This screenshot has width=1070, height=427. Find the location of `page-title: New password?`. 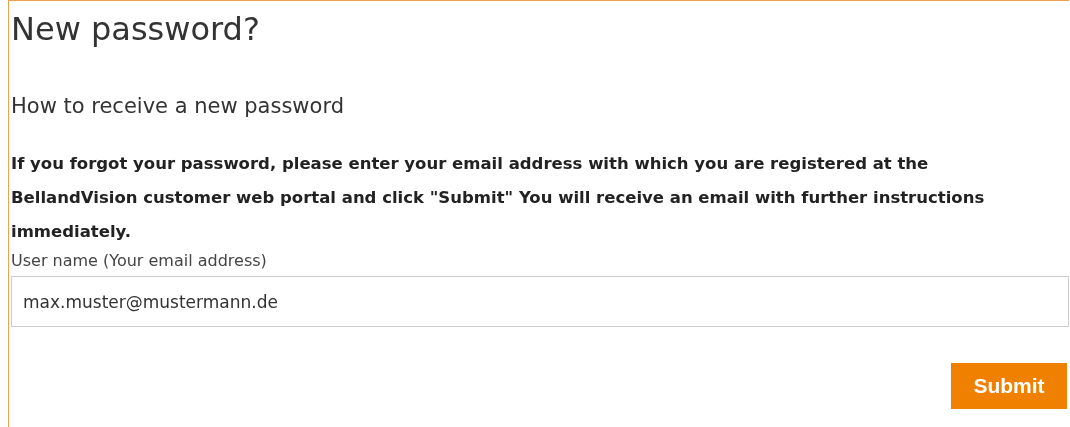

page-title: New password? is located at coordinates (136, 29).